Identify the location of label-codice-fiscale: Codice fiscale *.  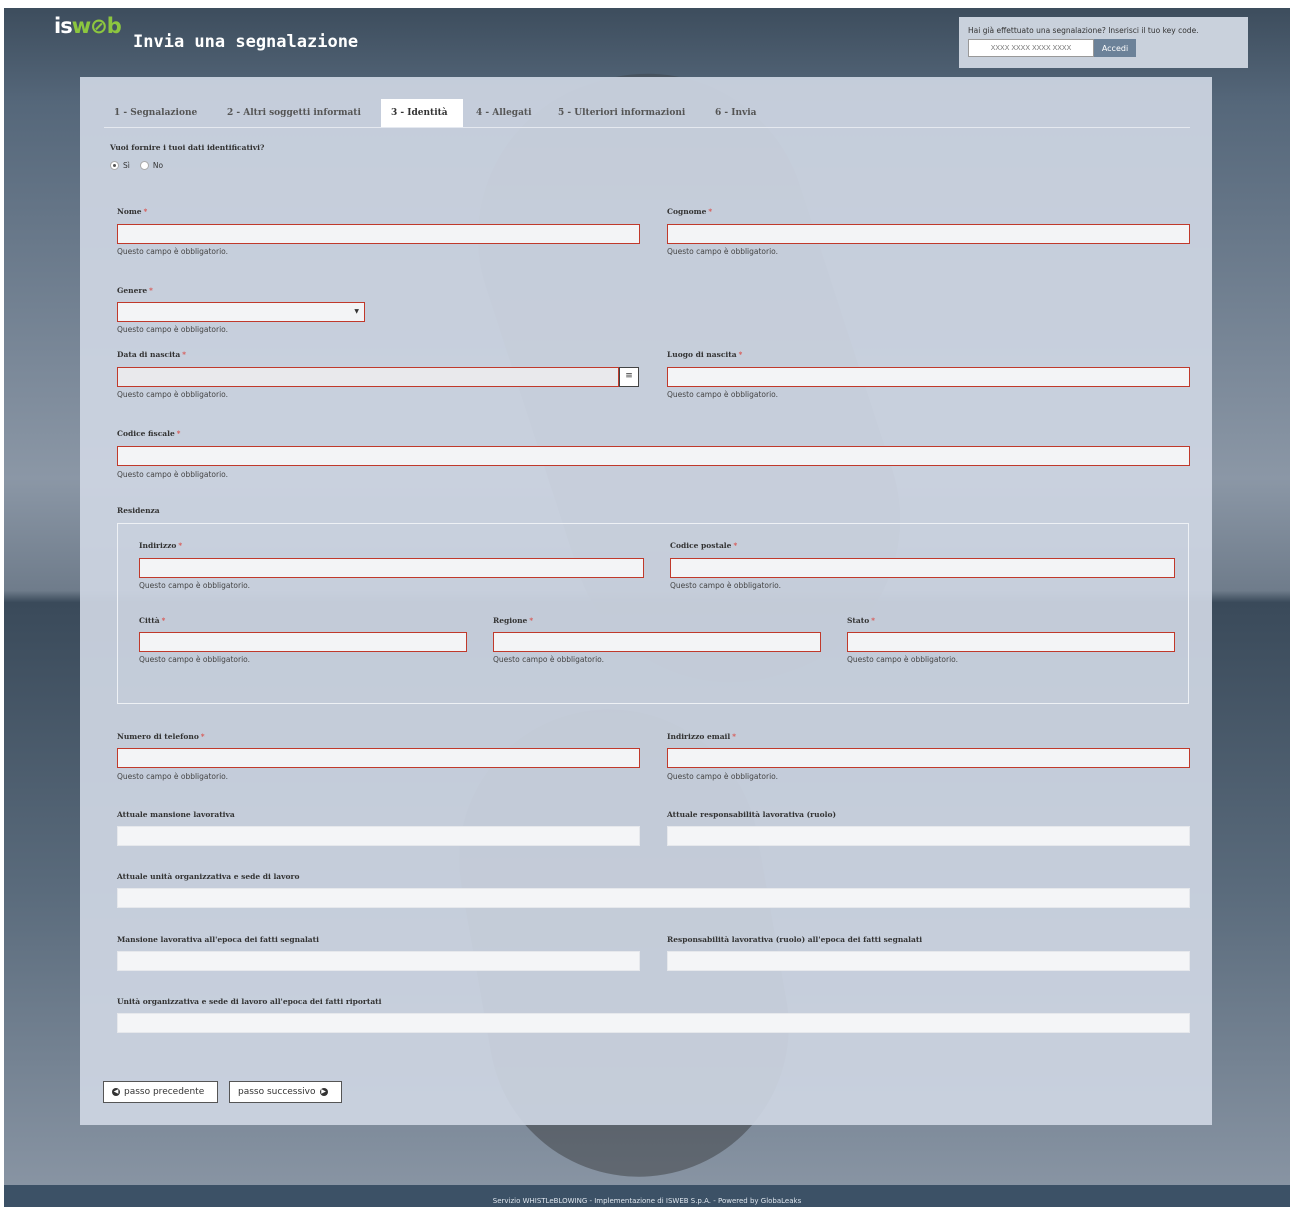
(149, 433).